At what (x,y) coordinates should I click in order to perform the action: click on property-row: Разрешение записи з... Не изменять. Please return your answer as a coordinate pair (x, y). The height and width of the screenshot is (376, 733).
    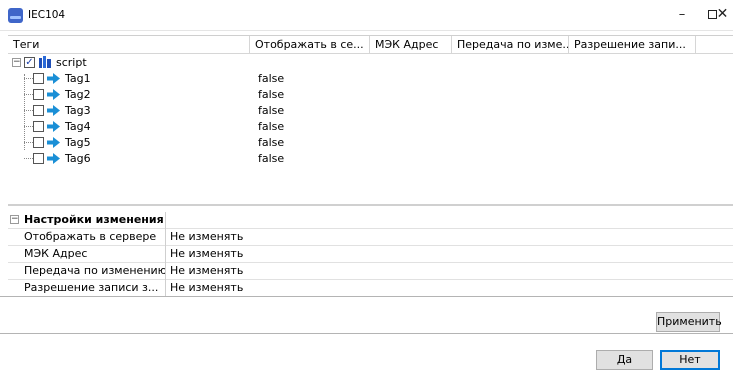
    Looking at the image, I should click on (370, 288).